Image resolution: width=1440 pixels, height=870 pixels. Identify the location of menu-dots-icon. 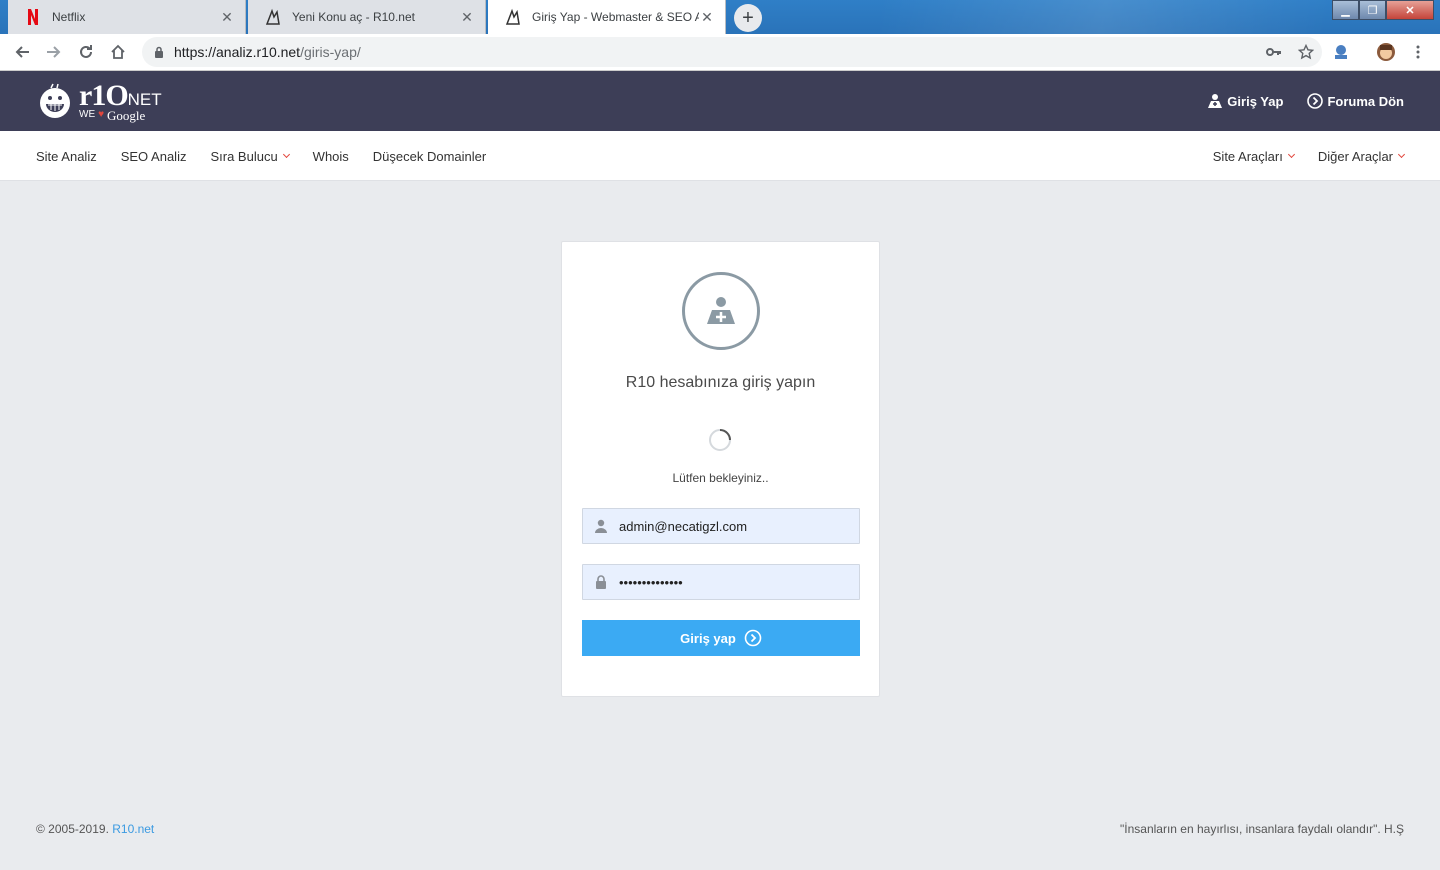
(1418, 52).